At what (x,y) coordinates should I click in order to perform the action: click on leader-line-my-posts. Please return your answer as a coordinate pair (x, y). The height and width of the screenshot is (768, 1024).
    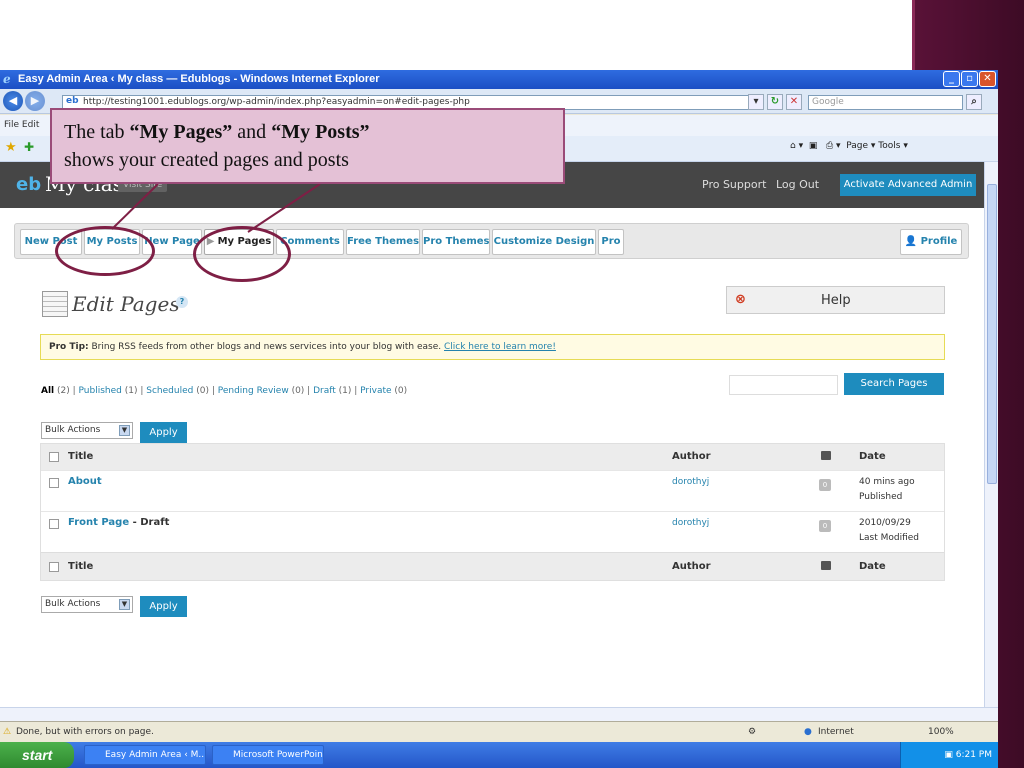
    Looking at the image, I should click on (135, 206).